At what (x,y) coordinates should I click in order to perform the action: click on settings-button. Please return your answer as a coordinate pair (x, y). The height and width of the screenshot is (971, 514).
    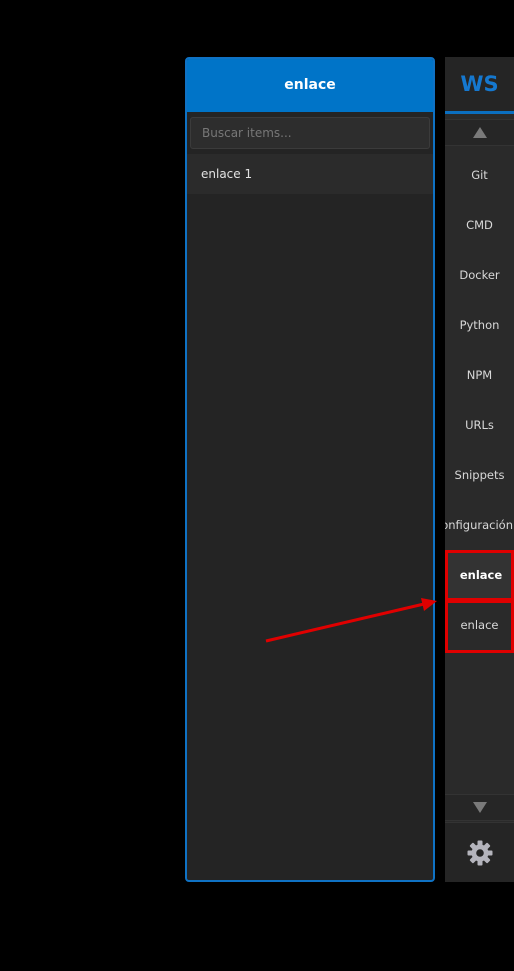
    Looking at the image, I should click on (479, 852).